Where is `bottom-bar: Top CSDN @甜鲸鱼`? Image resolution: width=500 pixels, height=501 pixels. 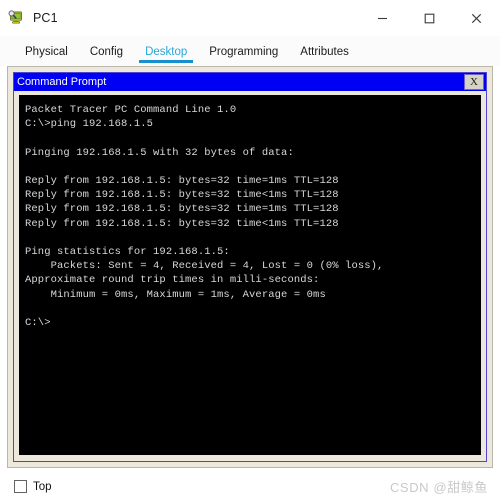 bottom-bar: Top CSDN @甜鲸鱼 is located at coordinates (250, 486).